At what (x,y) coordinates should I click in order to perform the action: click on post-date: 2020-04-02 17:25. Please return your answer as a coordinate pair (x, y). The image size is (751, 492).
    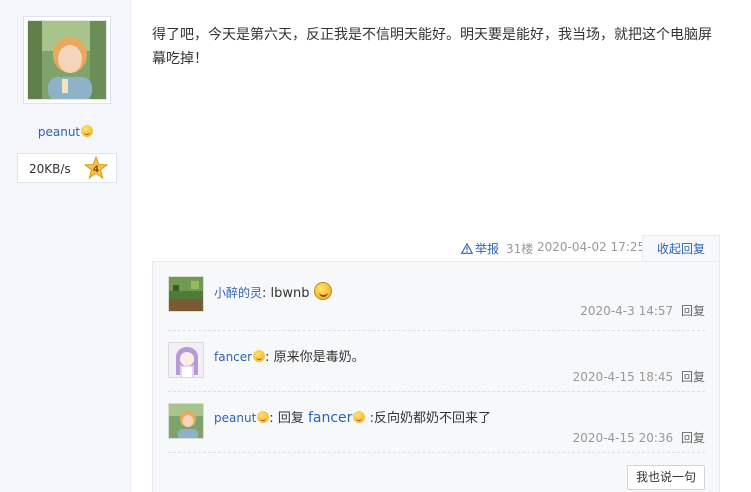
    Looking at the image, I should click on (591, 247).